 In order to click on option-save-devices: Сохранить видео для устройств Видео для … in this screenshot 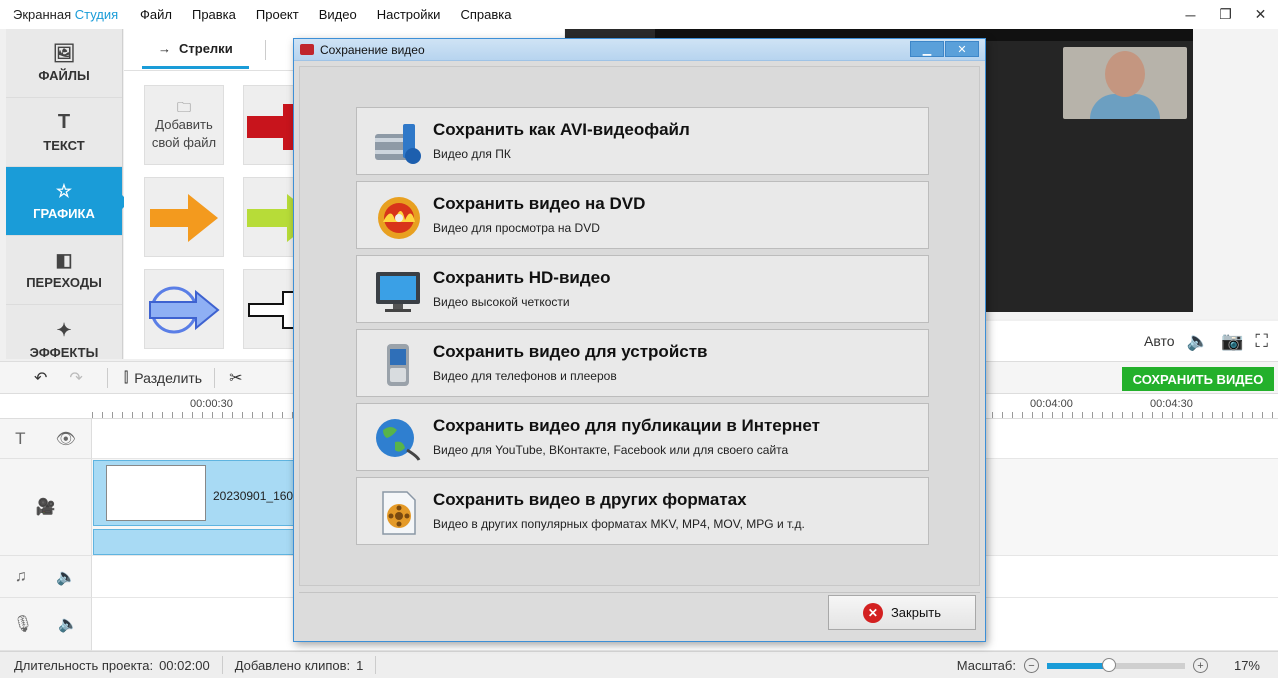, I will do `click(642, 363)`.